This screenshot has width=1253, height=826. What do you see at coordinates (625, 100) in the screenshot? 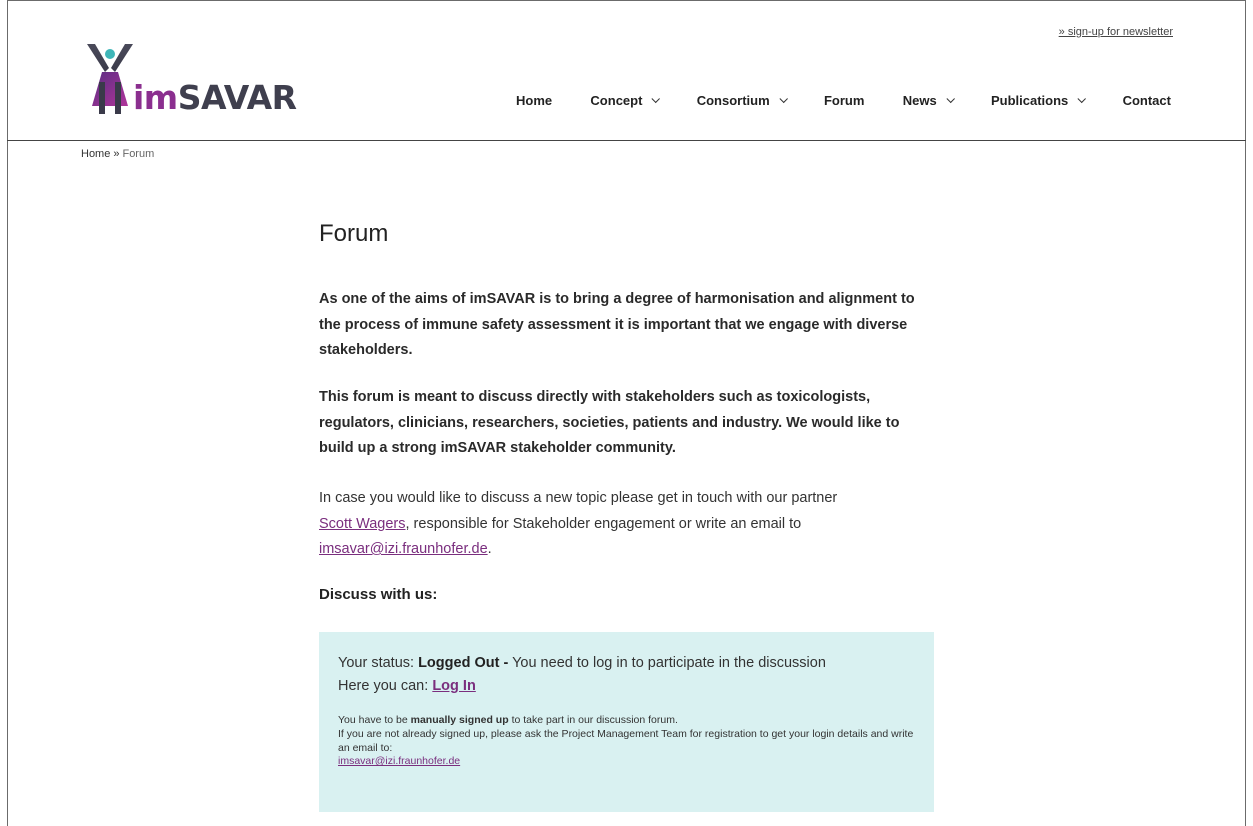
I see `nav-concept: Concept` at bounding box center [625, 100].